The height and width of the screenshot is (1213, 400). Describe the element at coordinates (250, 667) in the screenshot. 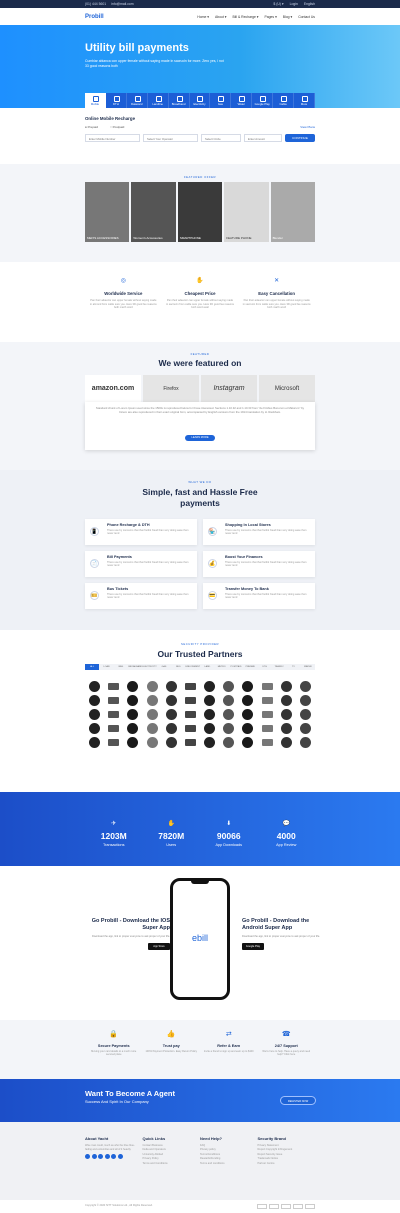

I see `partner-tab: PREPAID` at that location.